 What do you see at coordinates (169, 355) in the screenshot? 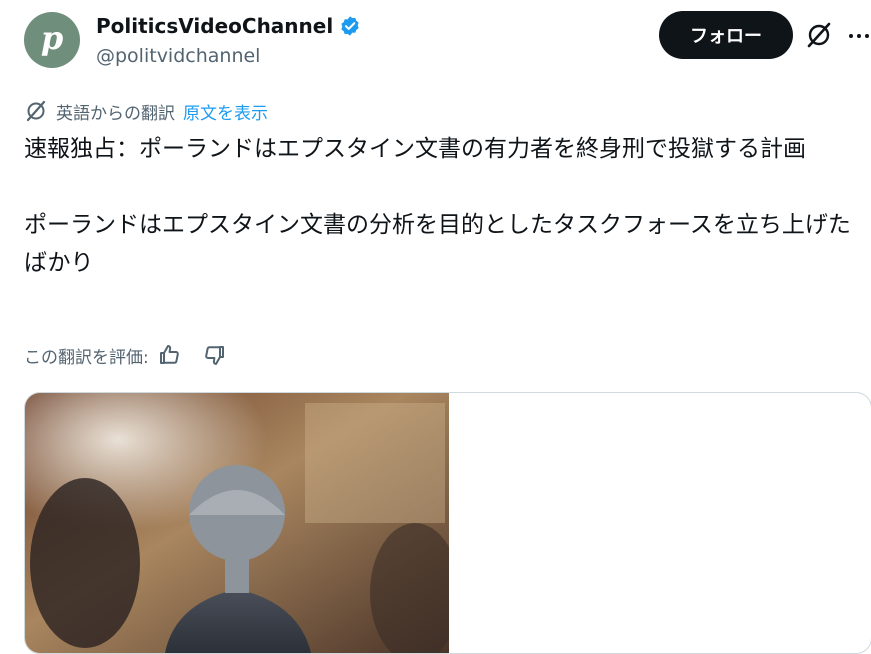
I see `thumbs-up-icon` at bounding box center [169, 355].